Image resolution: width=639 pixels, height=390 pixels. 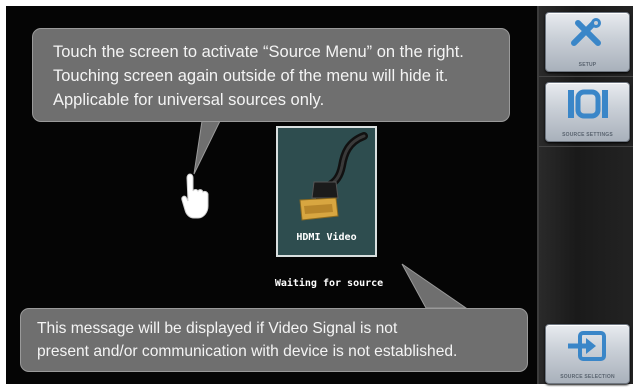 I want to click on hdmi-source-tile: HDMI Video, so click(x=326, y=191).